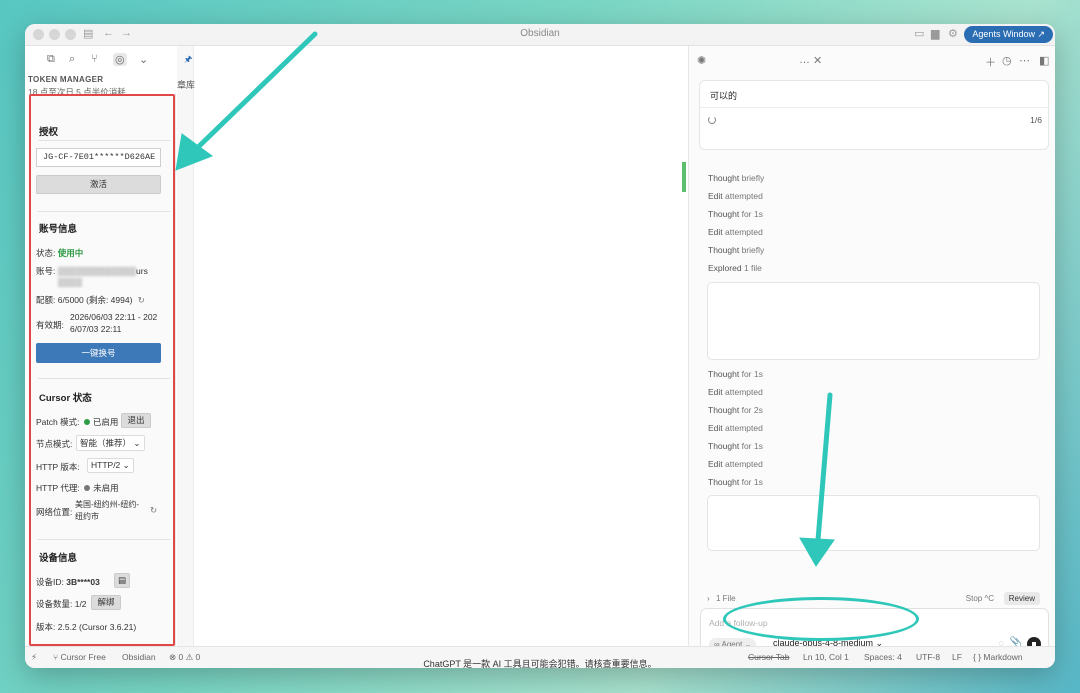  I want to click on exit-patch-button: 退出, so click(136, 420).